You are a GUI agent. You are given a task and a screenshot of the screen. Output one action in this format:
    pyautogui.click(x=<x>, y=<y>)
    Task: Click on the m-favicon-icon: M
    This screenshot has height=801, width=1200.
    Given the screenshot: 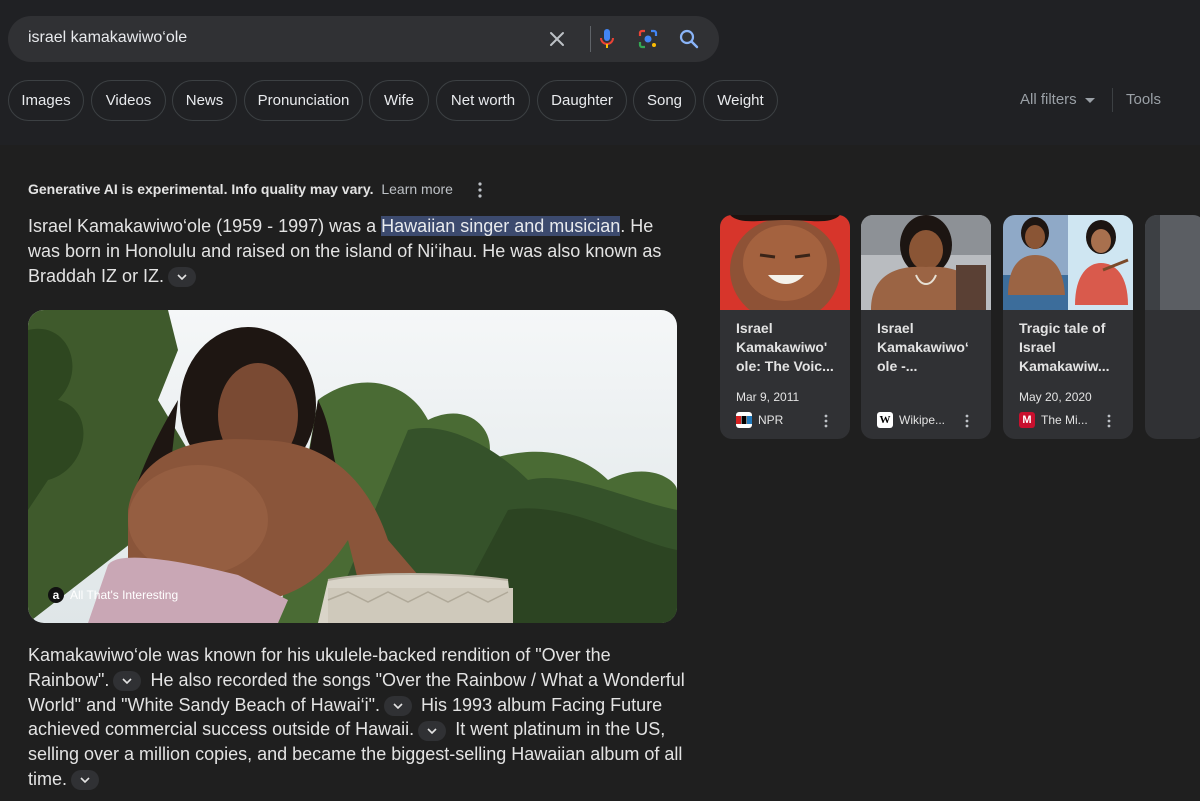 What is the action you would take?
    pyautogui.click(x=1027, y=420)
    